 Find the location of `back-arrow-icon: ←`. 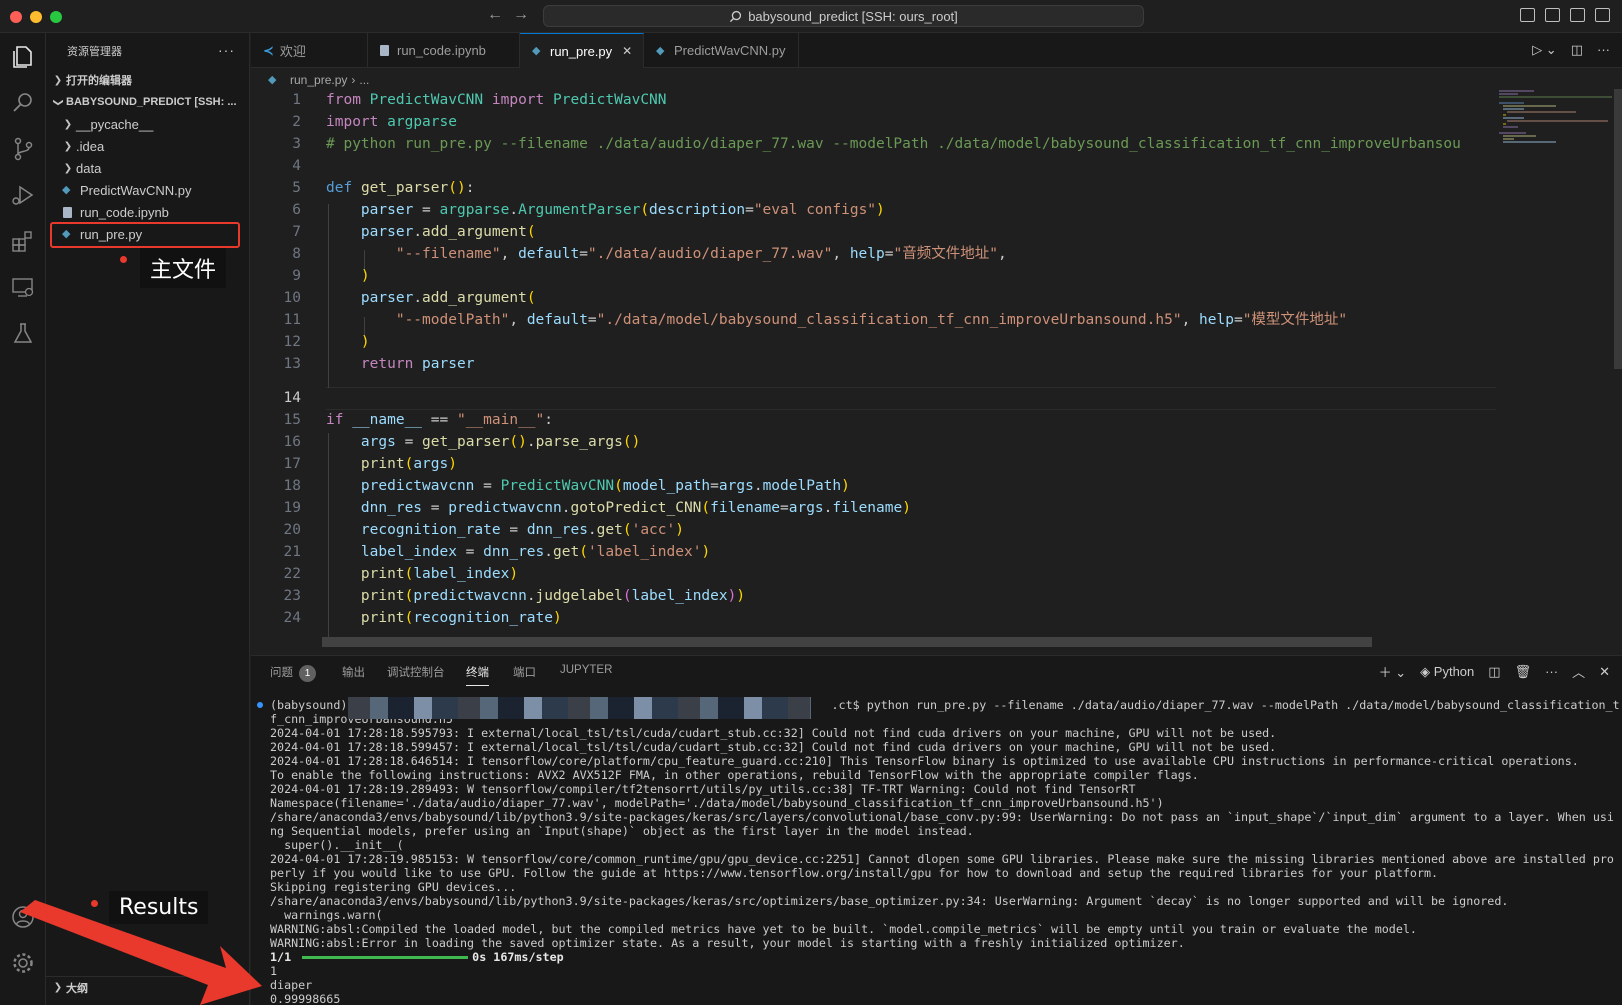

back-arrow-icon: ← is located at coordinates (495, 15).